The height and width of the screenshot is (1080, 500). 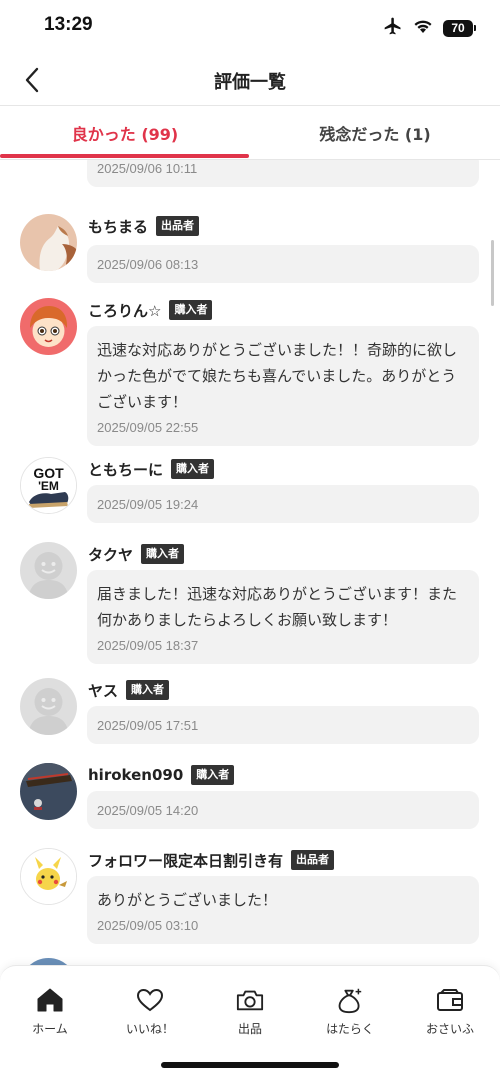 What do you see at coordinates (148, 645) in the screenshot?
I see `review-timestamp: 2025/09/05 18:37` at bounding box center [148, 645].